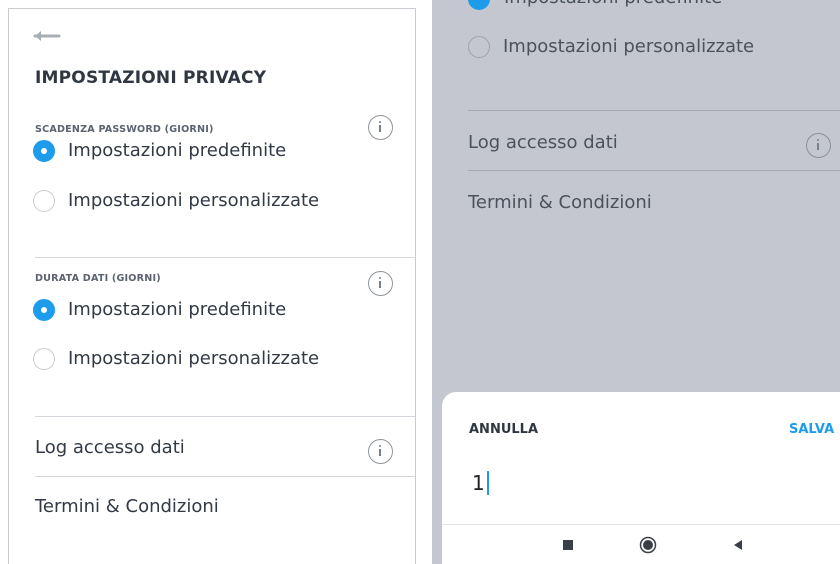 Image resolution: width=840 pixels, height=564 pixels. Describe the element at coordinates (738, 545) in the screenshot. I see `triangle-back-icon` at that location.